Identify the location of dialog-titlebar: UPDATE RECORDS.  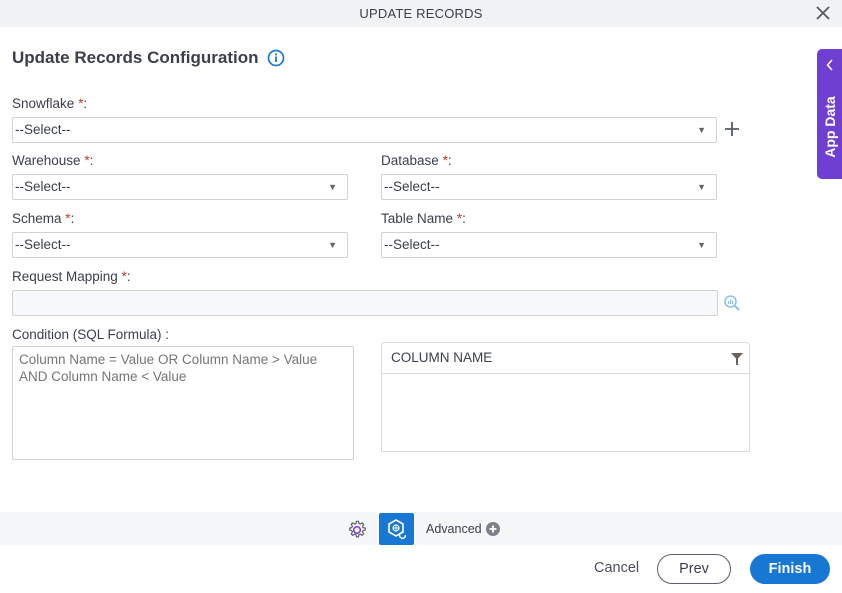
(421, 13).